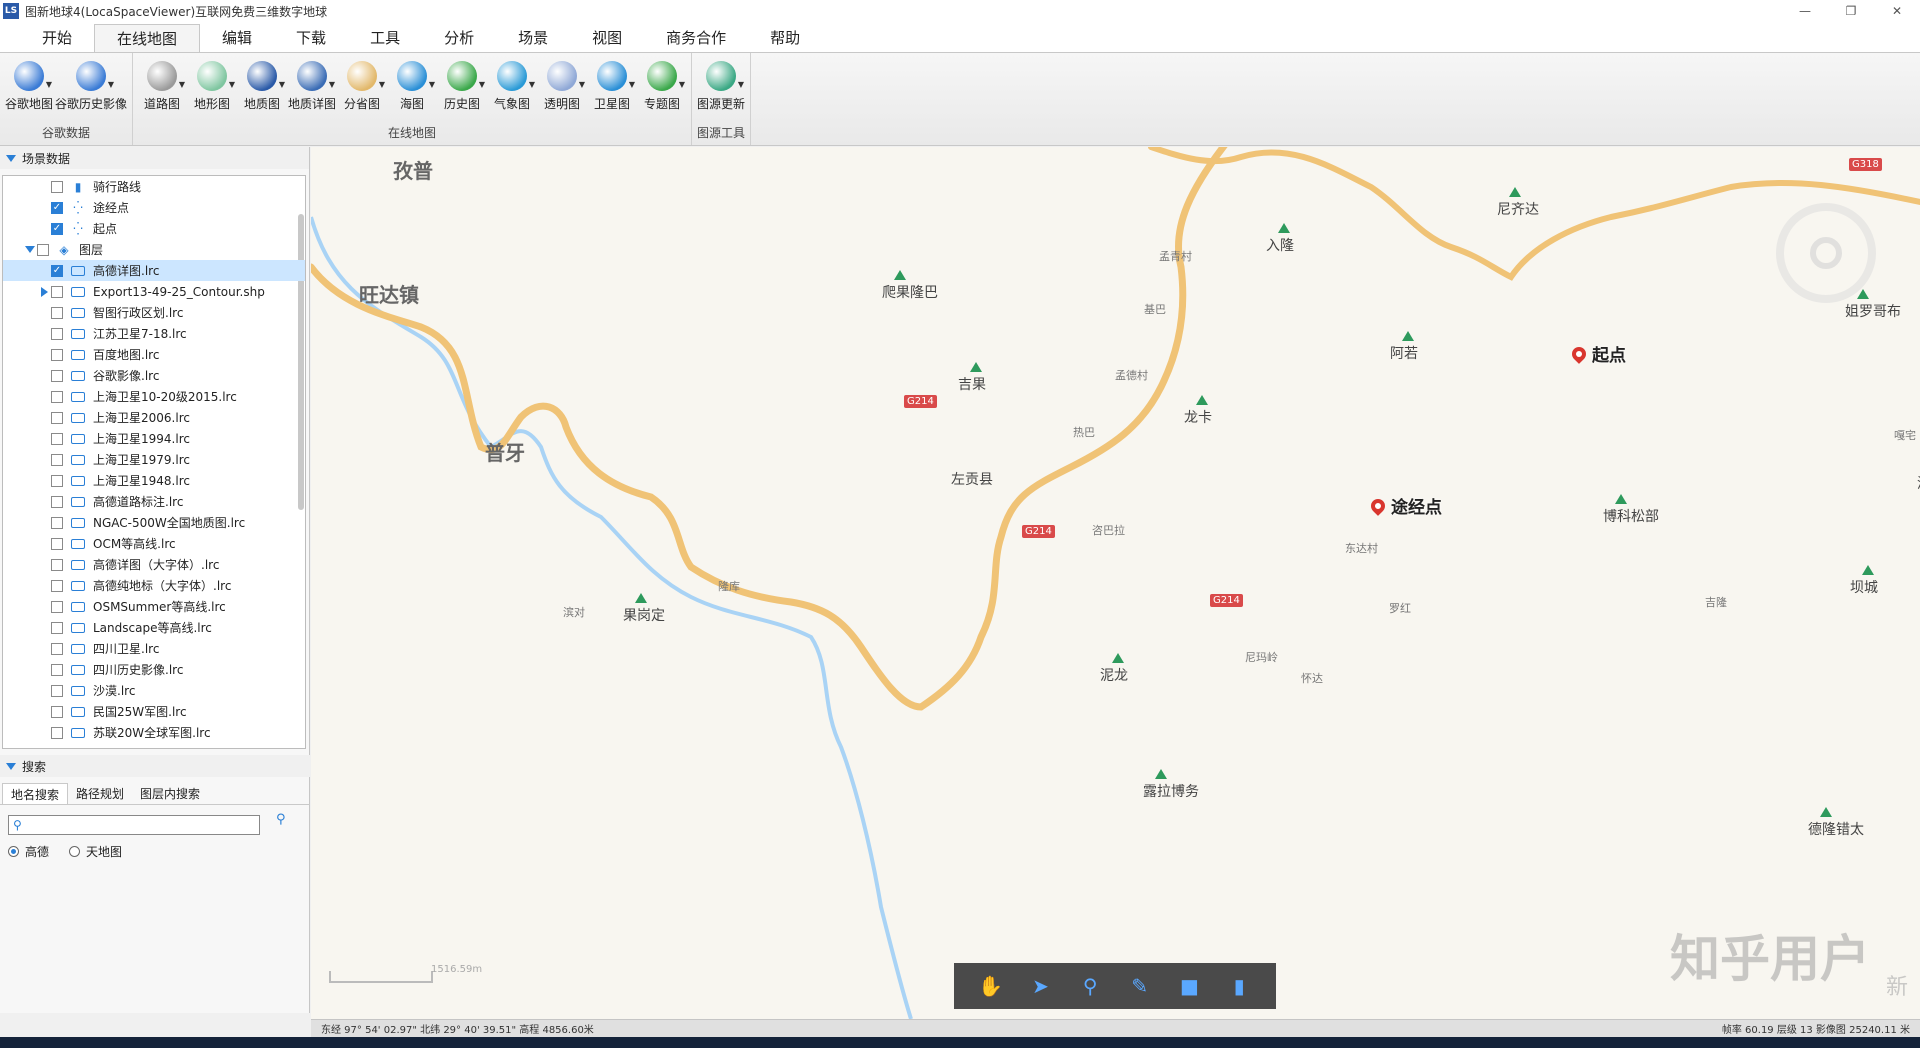 The width and height of the screenshot is (1920, 1048). I want to click on tree-row: OSMSummer等高线.lrc, so click(154, 606).